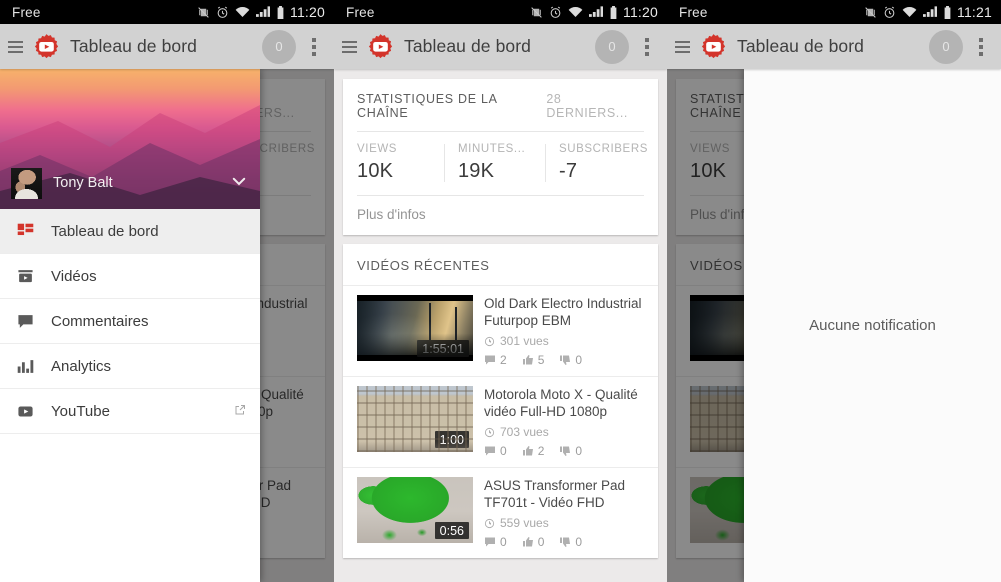 Image resolution: width=1001 pixels, height=582 pixels. Describe the element at coordinates (130, 139) in the screenshot. I see `drawer-banner: Tony Balt` at that location.